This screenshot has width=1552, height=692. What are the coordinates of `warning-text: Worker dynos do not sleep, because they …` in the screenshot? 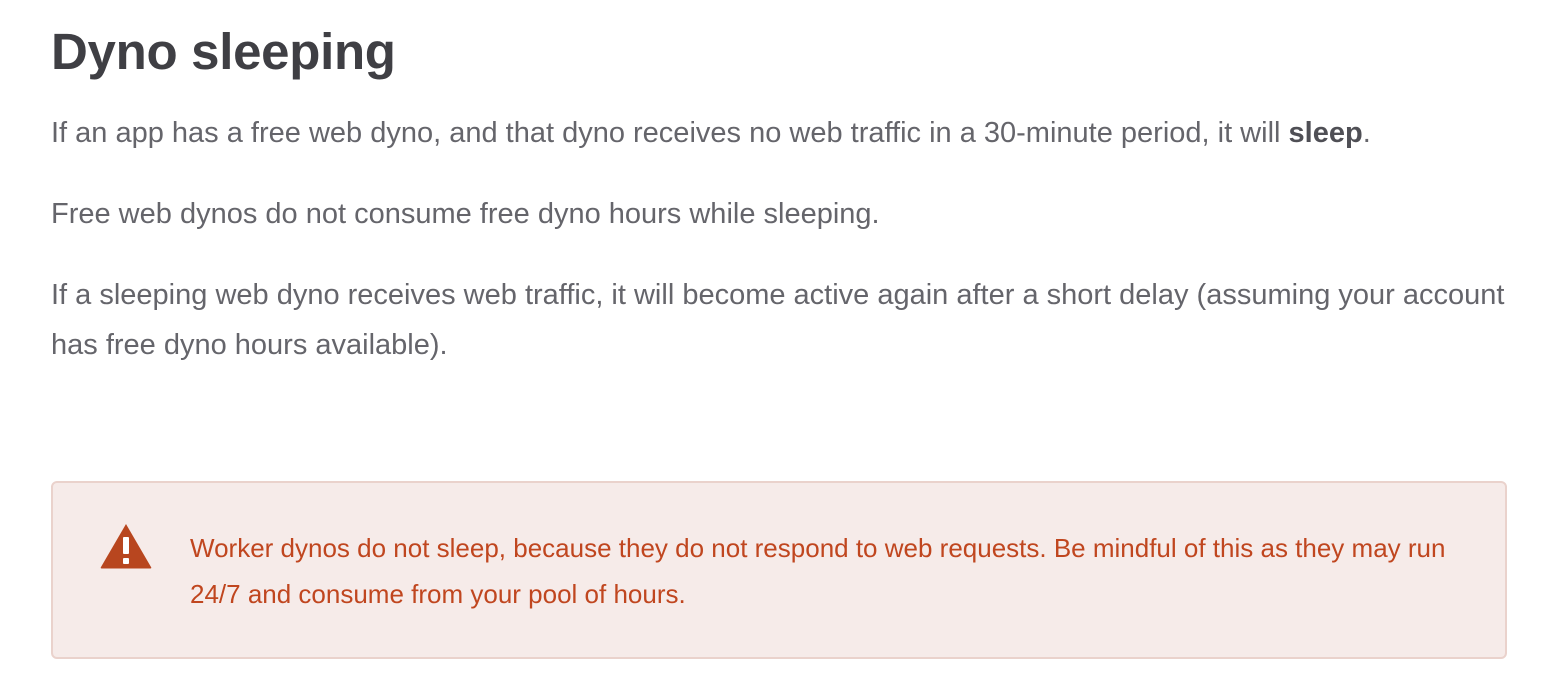 It's located at (818, 571).